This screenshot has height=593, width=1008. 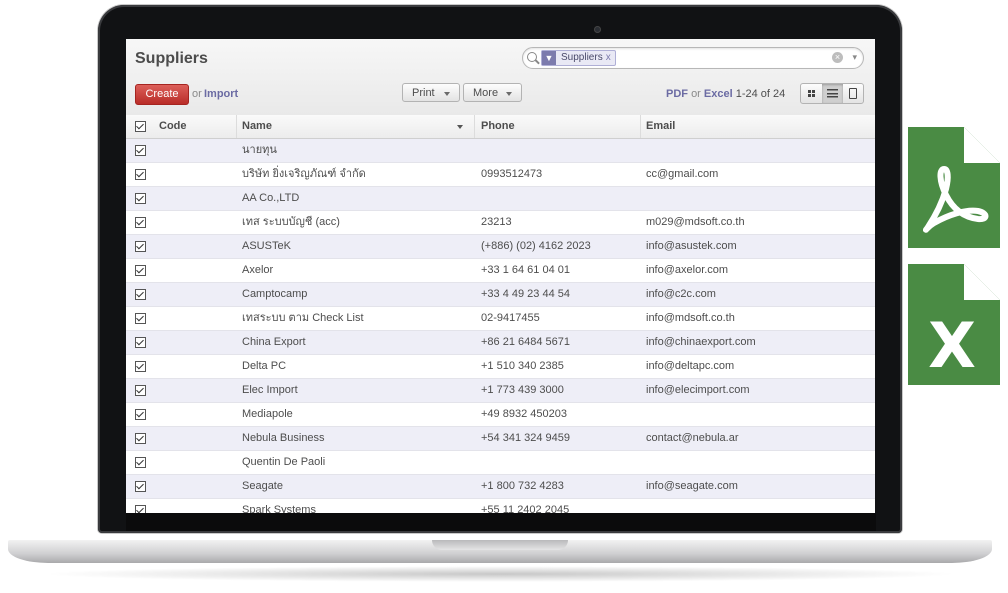 What do you see at coordinates (660, 126) in the screenshot?
I see `column-header-email: Email` at bounding box center [660, 126].